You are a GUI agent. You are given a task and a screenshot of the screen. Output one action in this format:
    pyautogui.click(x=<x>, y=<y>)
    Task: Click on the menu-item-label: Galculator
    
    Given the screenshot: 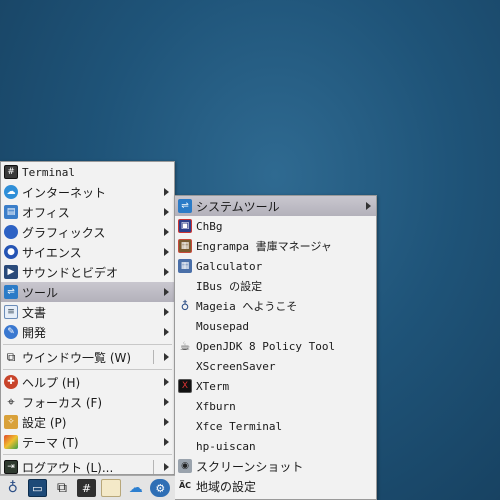 What is the action you would take?
    pyautogui.click(x=229, y=266)
    